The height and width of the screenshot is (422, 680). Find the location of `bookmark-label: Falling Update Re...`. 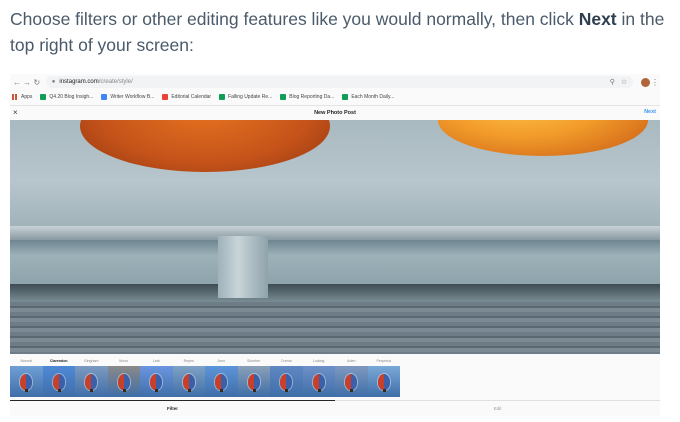

bookmark-label: Falling Update Re... is located at coordinates (250, 97).